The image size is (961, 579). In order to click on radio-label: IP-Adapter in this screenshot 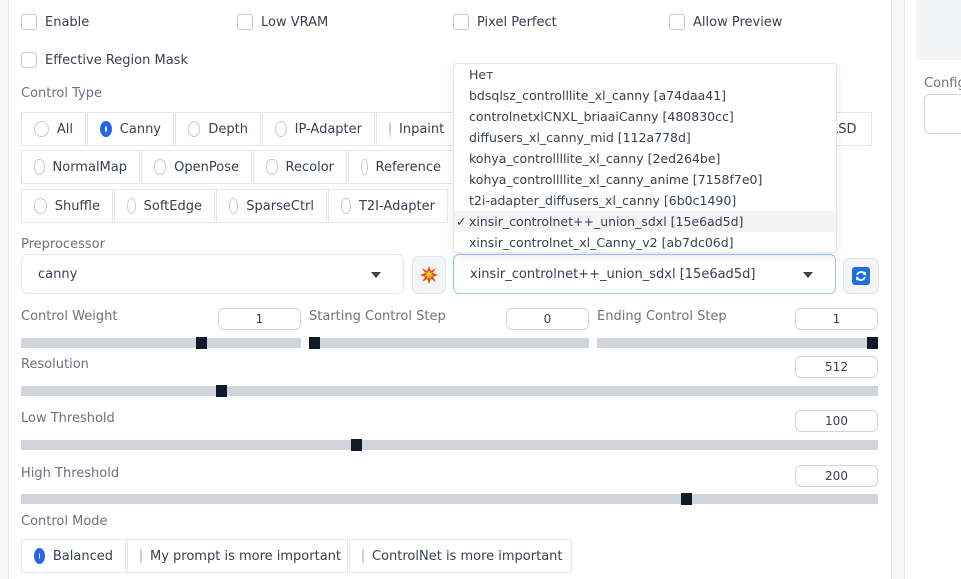, I will do `click(328, 129)`.